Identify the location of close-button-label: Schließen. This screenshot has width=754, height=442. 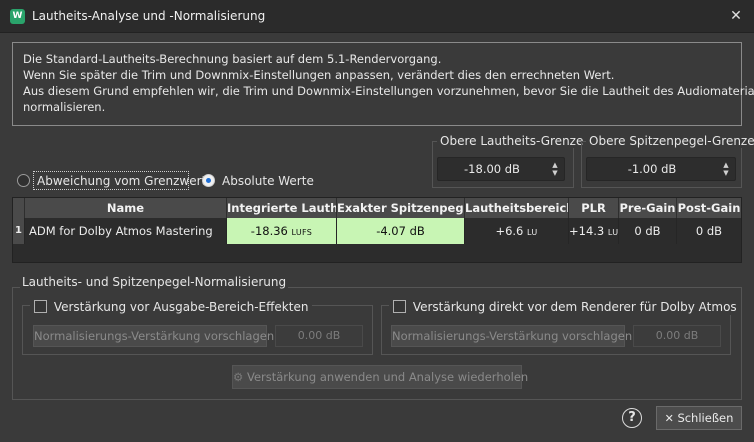
(705, 418).